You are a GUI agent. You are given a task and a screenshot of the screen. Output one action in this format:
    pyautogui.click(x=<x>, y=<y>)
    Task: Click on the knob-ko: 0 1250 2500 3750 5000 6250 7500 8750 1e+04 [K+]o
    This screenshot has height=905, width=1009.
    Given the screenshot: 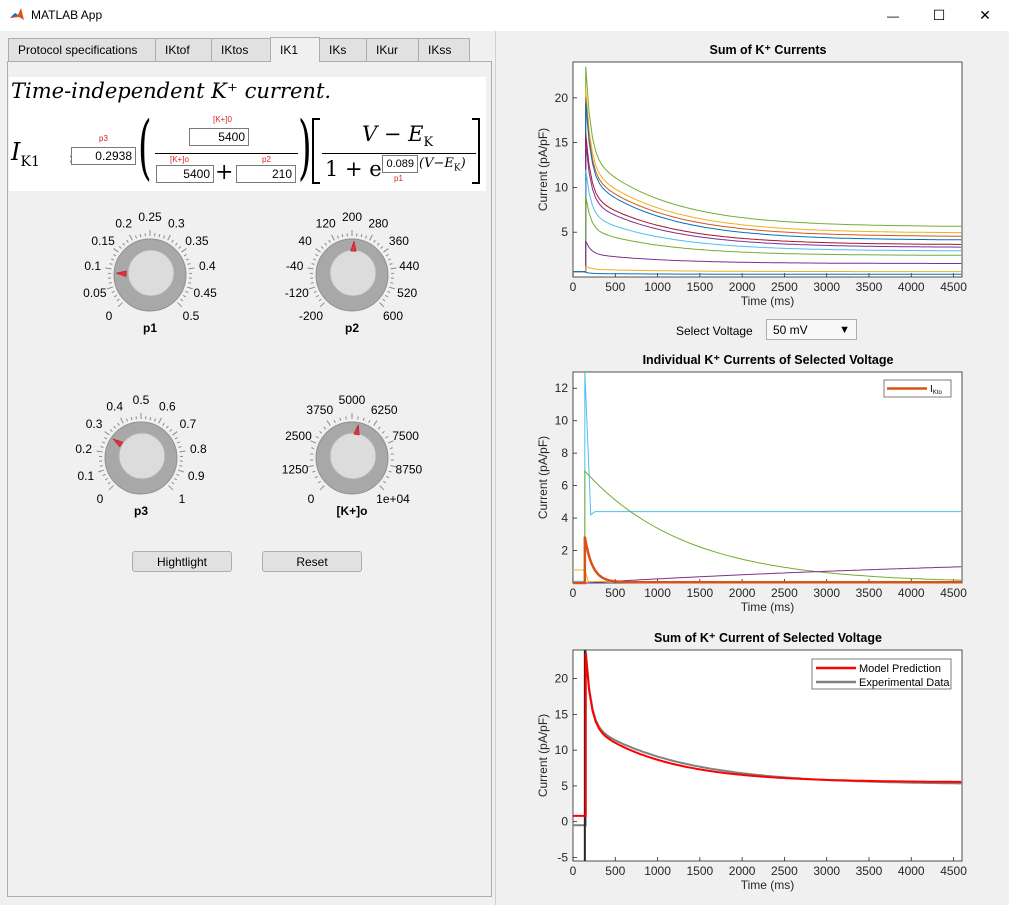 What is the action you would take?
    pyautogui.click(x=352, y=455)
    